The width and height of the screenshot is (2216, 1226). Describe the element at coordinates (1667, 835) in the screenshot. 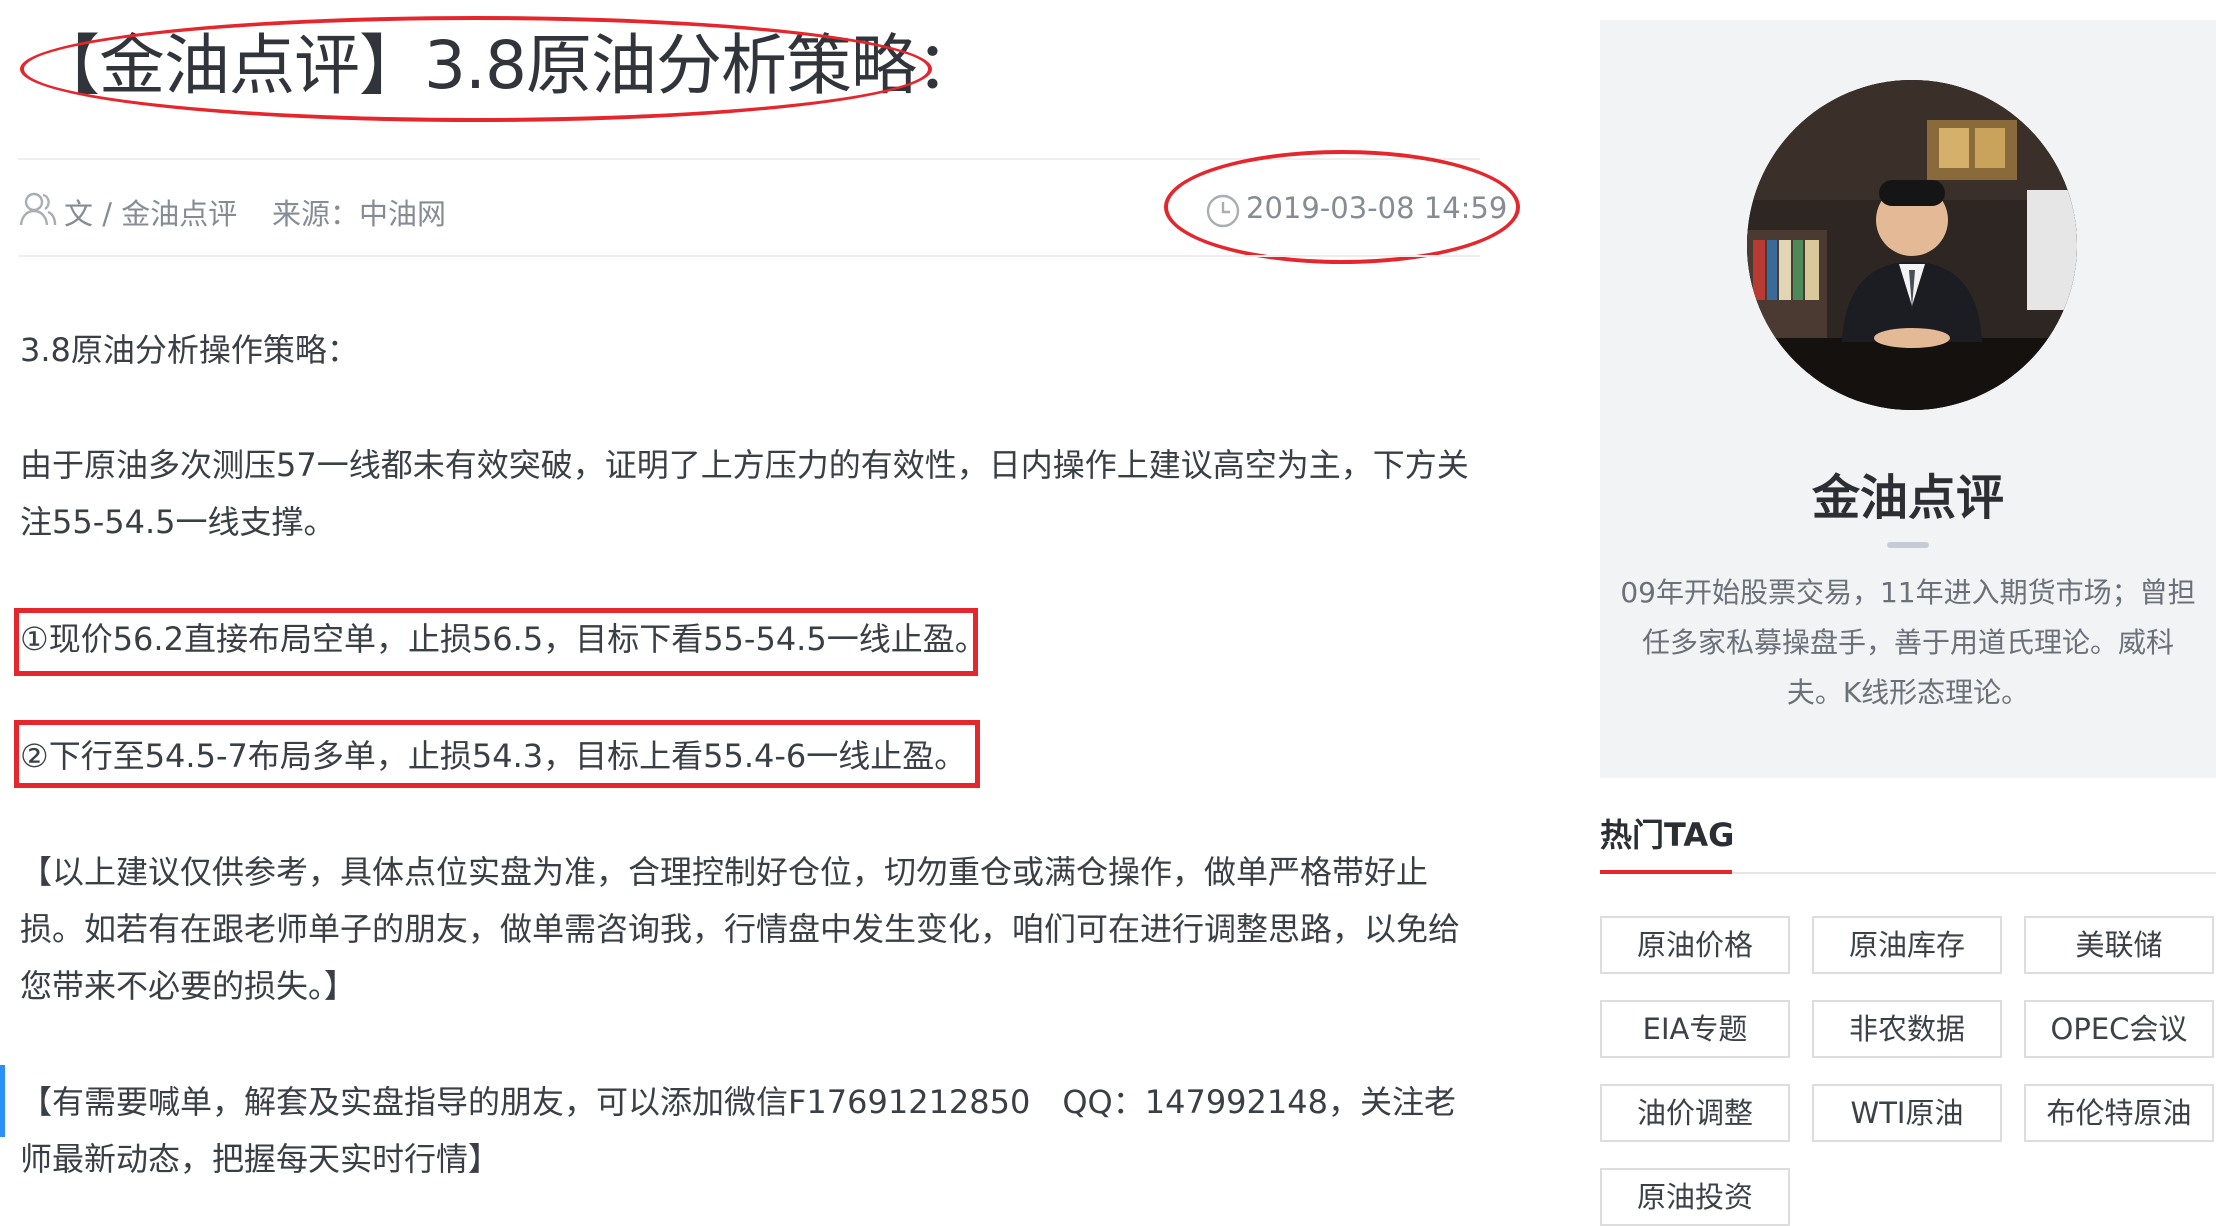

I see `hot-tags-title: 热门TAG` at that location.